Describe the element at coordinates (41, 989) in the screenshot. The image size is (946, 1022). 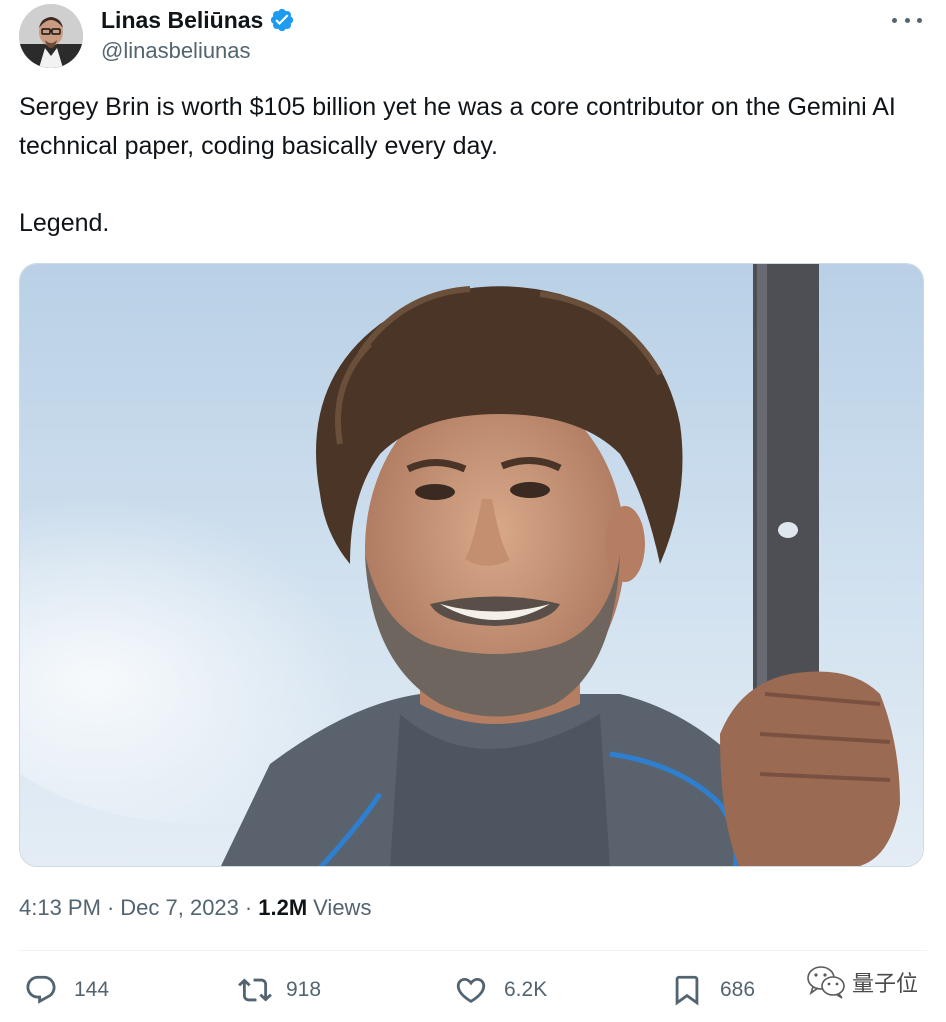
I see `reply-icon` at that location.